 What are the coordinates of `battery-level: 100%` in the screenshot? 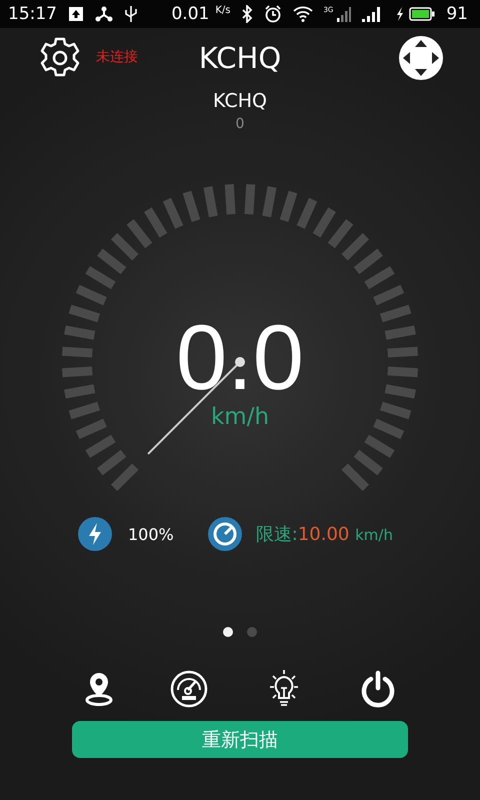 It's located at (151, 534).